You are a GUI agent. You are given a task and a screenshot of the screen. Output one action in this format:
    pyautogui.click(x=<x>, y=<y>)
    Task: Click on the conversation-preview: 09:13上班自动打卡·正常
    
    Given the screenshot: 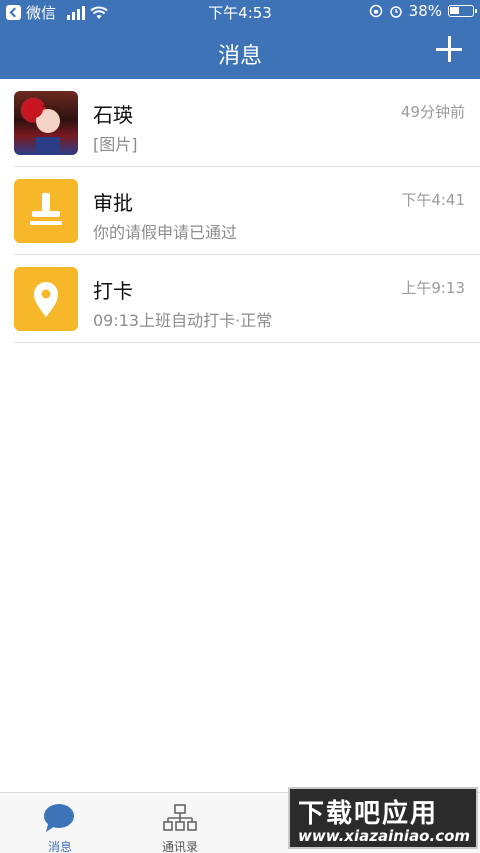 What is the action you would take?
    pyautogui.click(x=183, y=320)
    